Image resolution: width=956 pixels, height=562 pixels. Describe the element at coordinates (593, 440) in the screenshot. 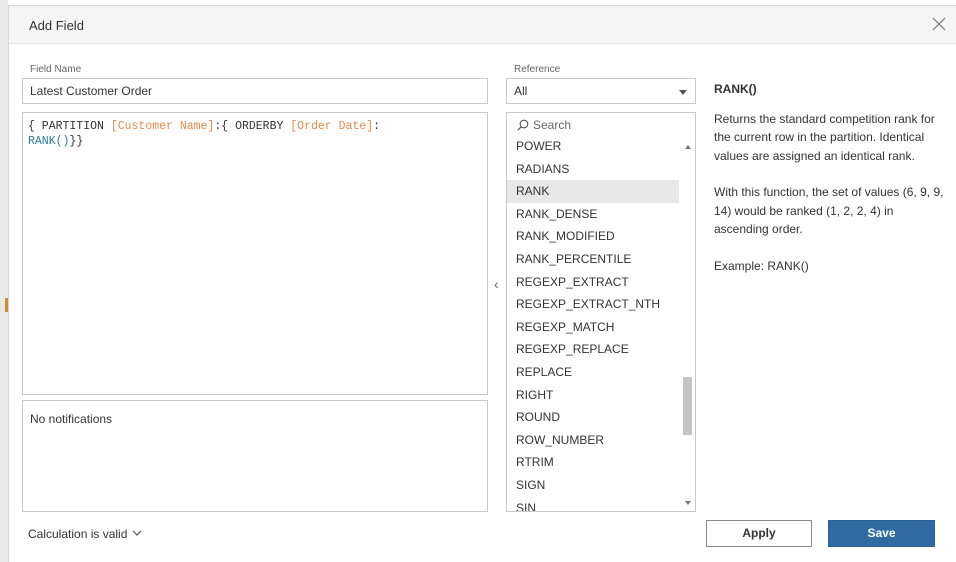

I see `function-list-item: ROW_NUMBER` at that location.